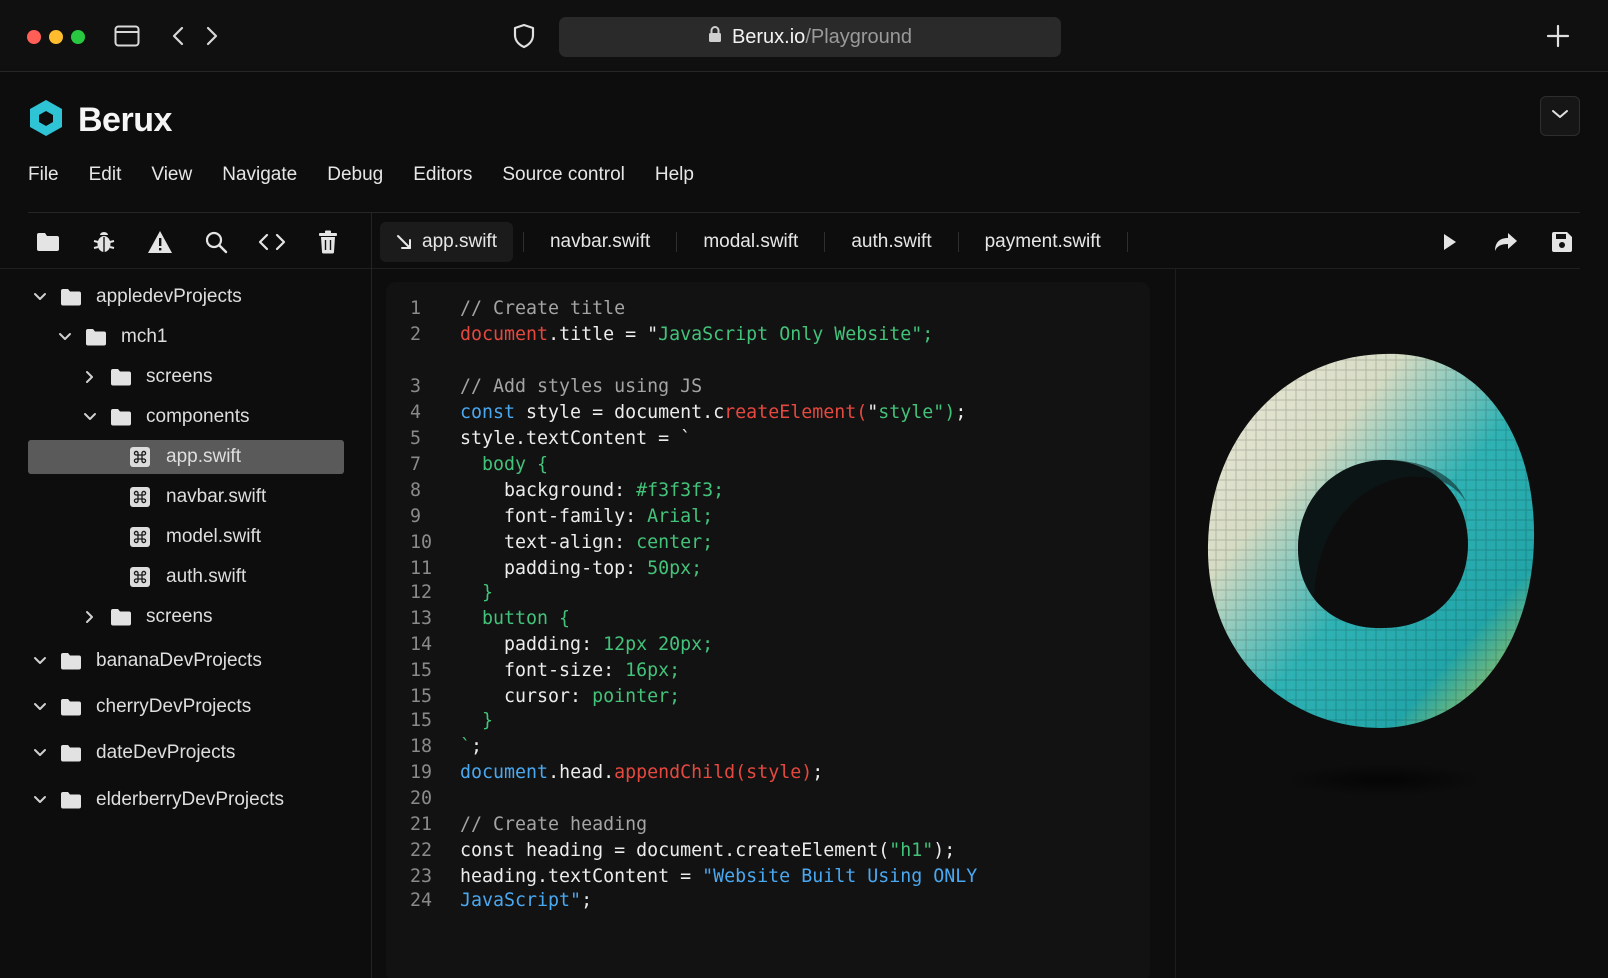 This screenshot has width=1608, height=978. Describe the element at coordinates (174, 577) in the screenshot. I see `tree-file: auth.swift` at that location.